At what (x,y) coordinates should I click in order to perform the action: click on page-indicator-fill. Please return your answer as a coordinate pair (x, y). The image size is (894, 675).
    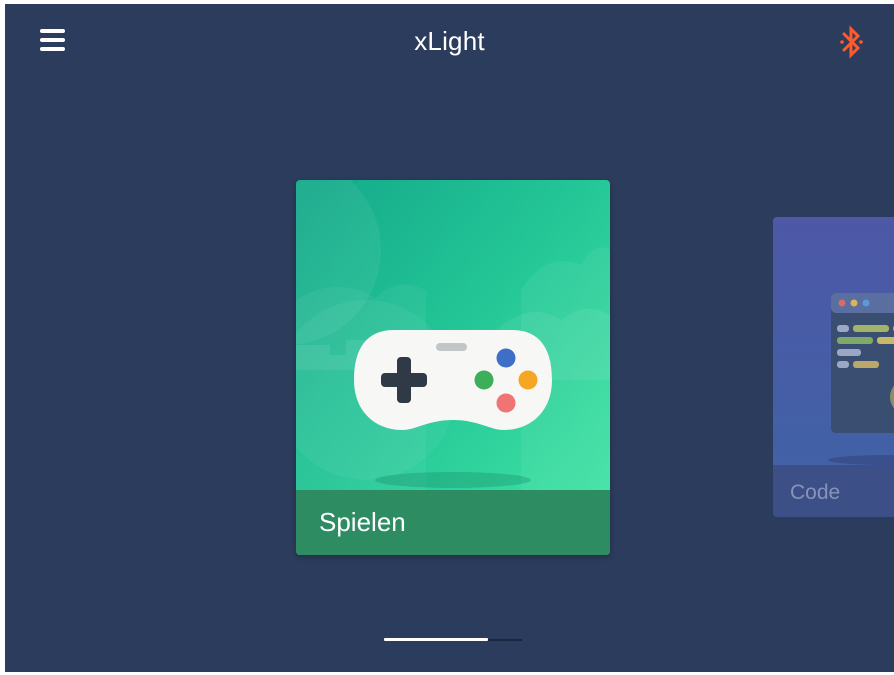
    Looking at the image, I should click on (436, 639).